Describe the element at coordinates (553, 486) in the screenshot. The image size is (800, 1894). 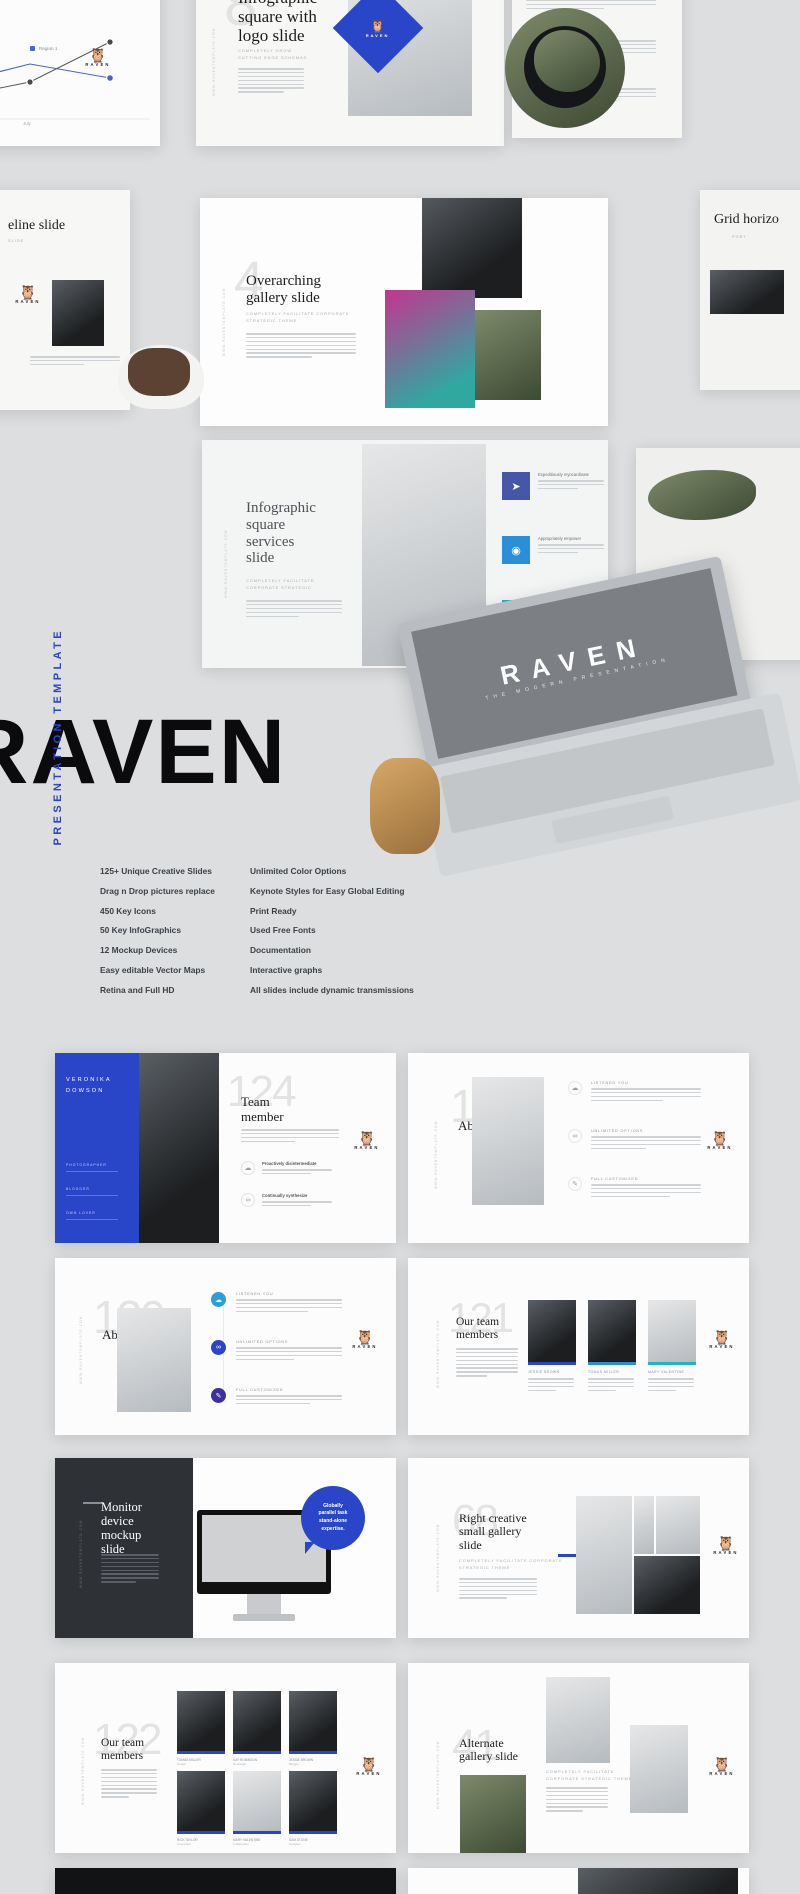
I see `service-item-1: ➤ Expeditiously myocardinate` at that location.